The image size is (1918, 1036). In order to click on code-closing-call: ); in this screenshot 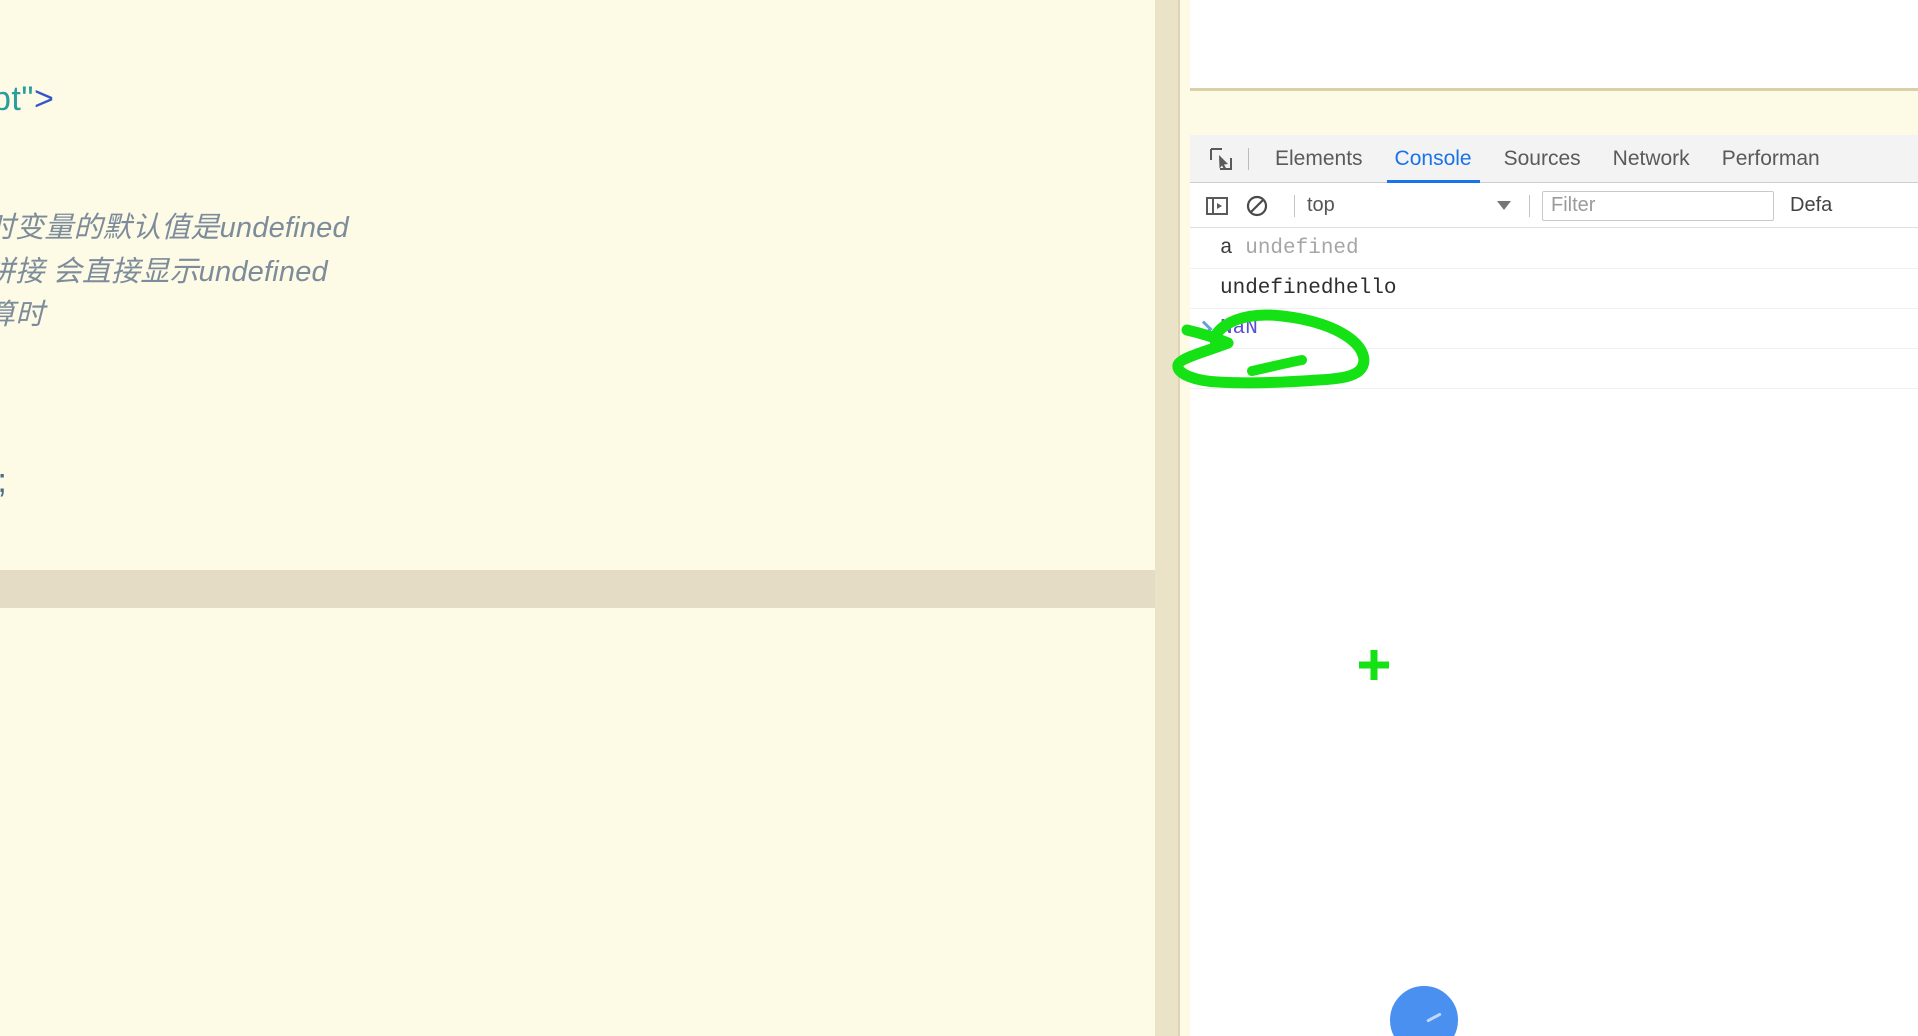, I will do `click(3, 481)`.